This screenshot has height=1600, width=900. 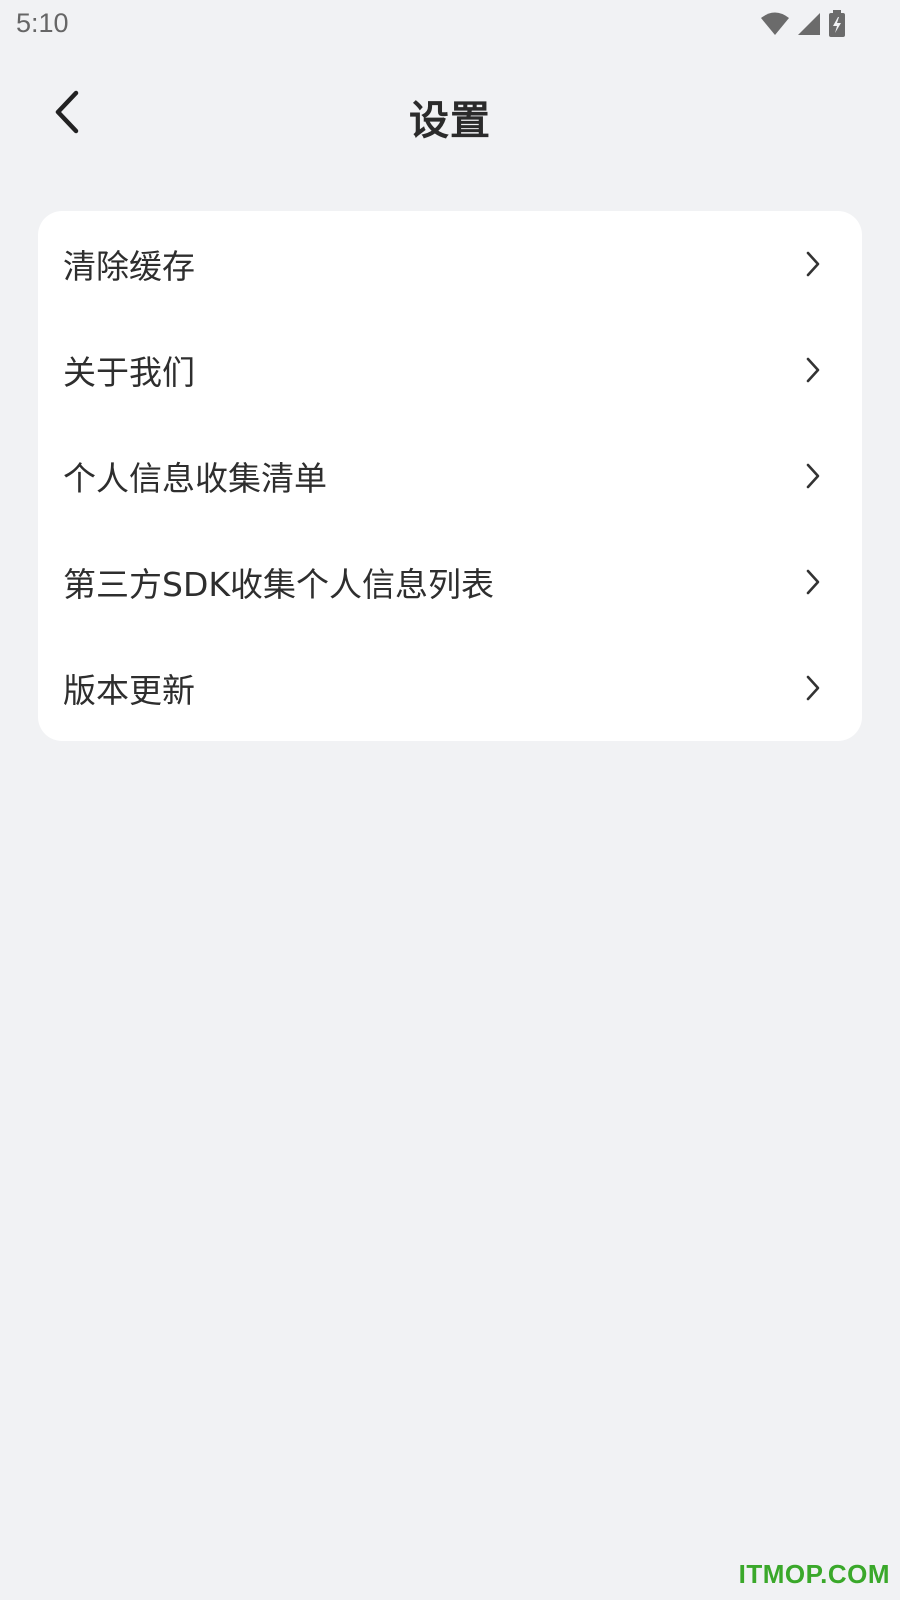 What do you see at coordinates (450, 264) in the screenshot?
I see `menu-item-clear-cache: 清除缓存` at bounding box center [450, 264].